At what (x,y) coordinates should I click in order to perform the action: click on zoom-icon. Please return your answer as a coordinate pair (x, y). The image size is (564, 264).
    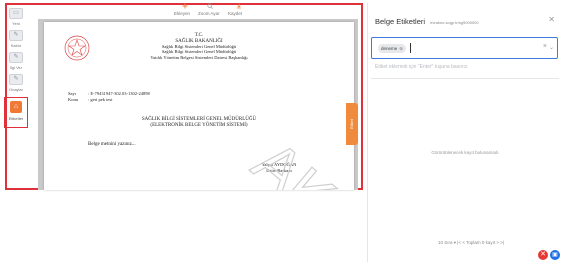
    Looking at the image, I should click on (210, 6).